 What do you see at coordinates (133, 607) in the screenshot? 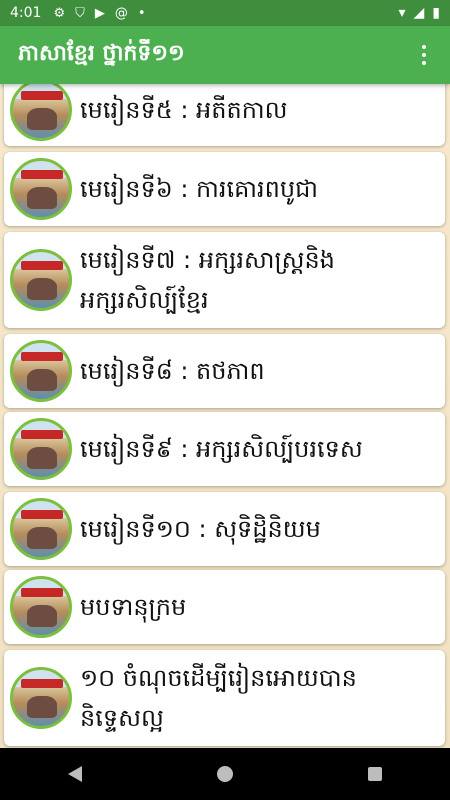
I see `lesson-label: មបទានុក្រម` at bounding box center [133, 607].